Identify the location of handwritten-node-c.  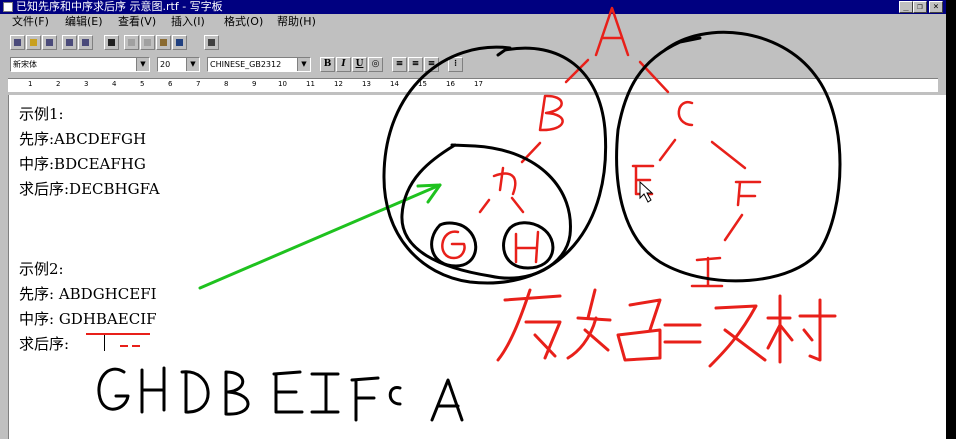
(685, 113).